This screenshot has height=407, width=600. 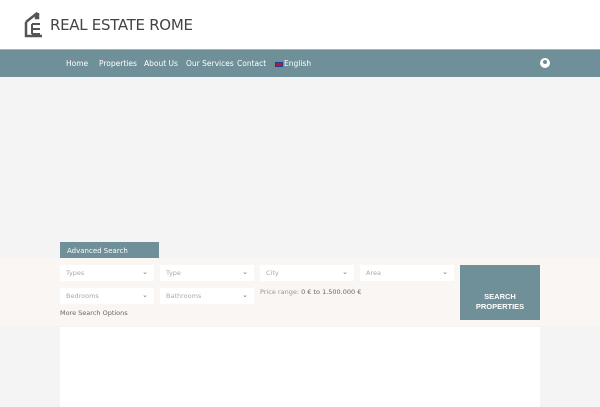 I want to click on nav-home: Home, so click(x=77, y=63).